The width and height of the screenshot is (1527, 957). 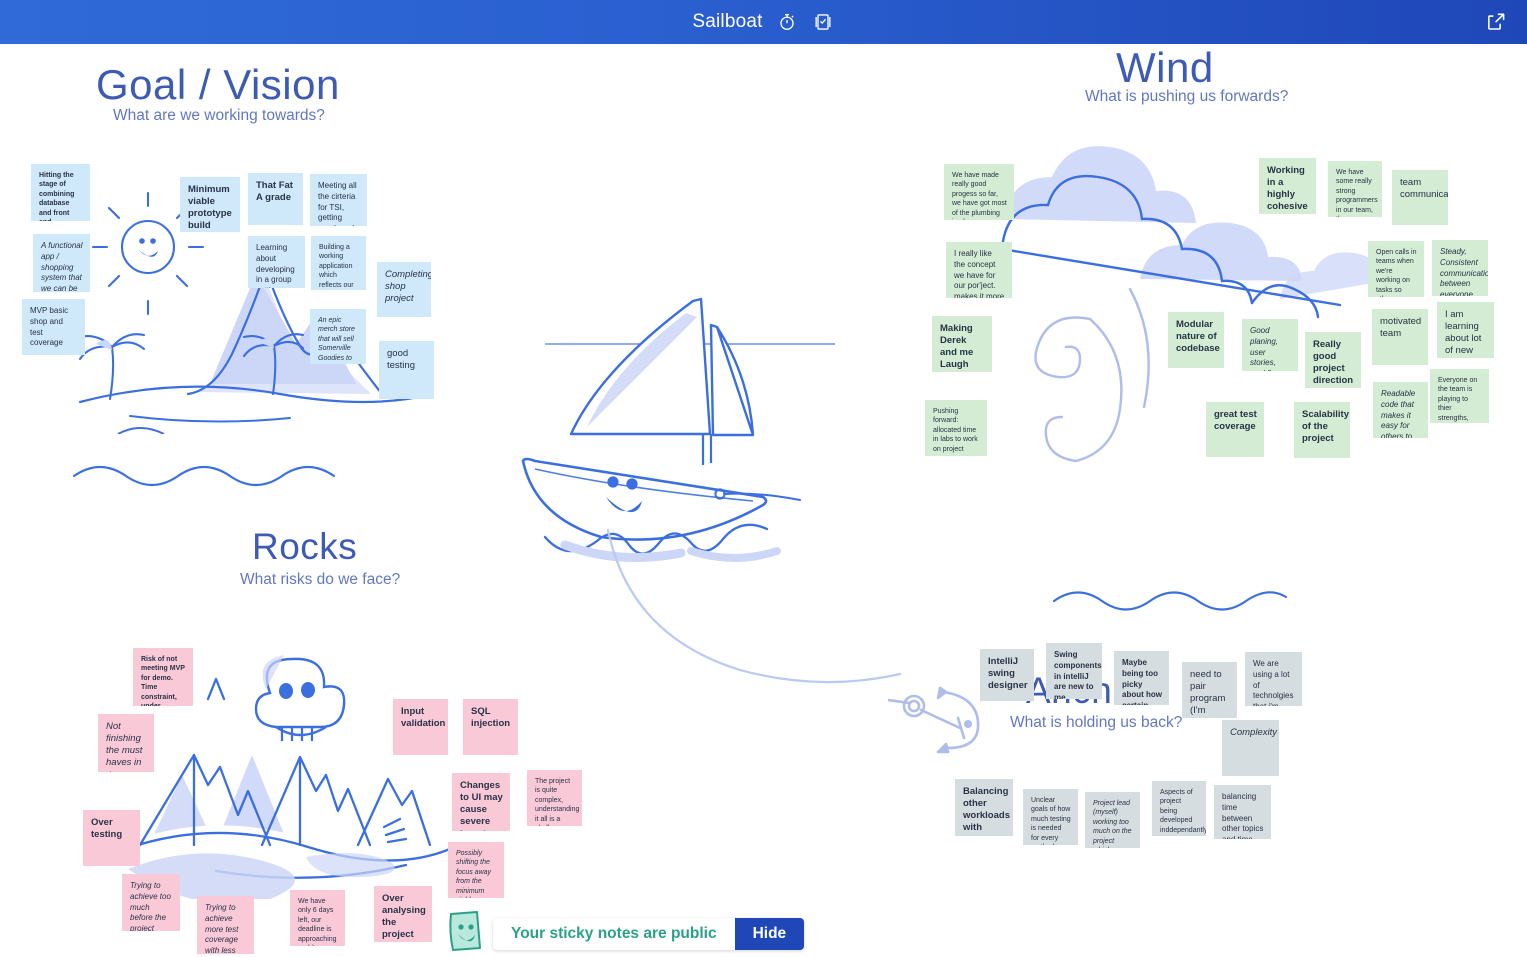 What do you see at coordinates (823, 22) in the screenshot?
I see `checklist-vote-icon` at bounding box center [823, 22].